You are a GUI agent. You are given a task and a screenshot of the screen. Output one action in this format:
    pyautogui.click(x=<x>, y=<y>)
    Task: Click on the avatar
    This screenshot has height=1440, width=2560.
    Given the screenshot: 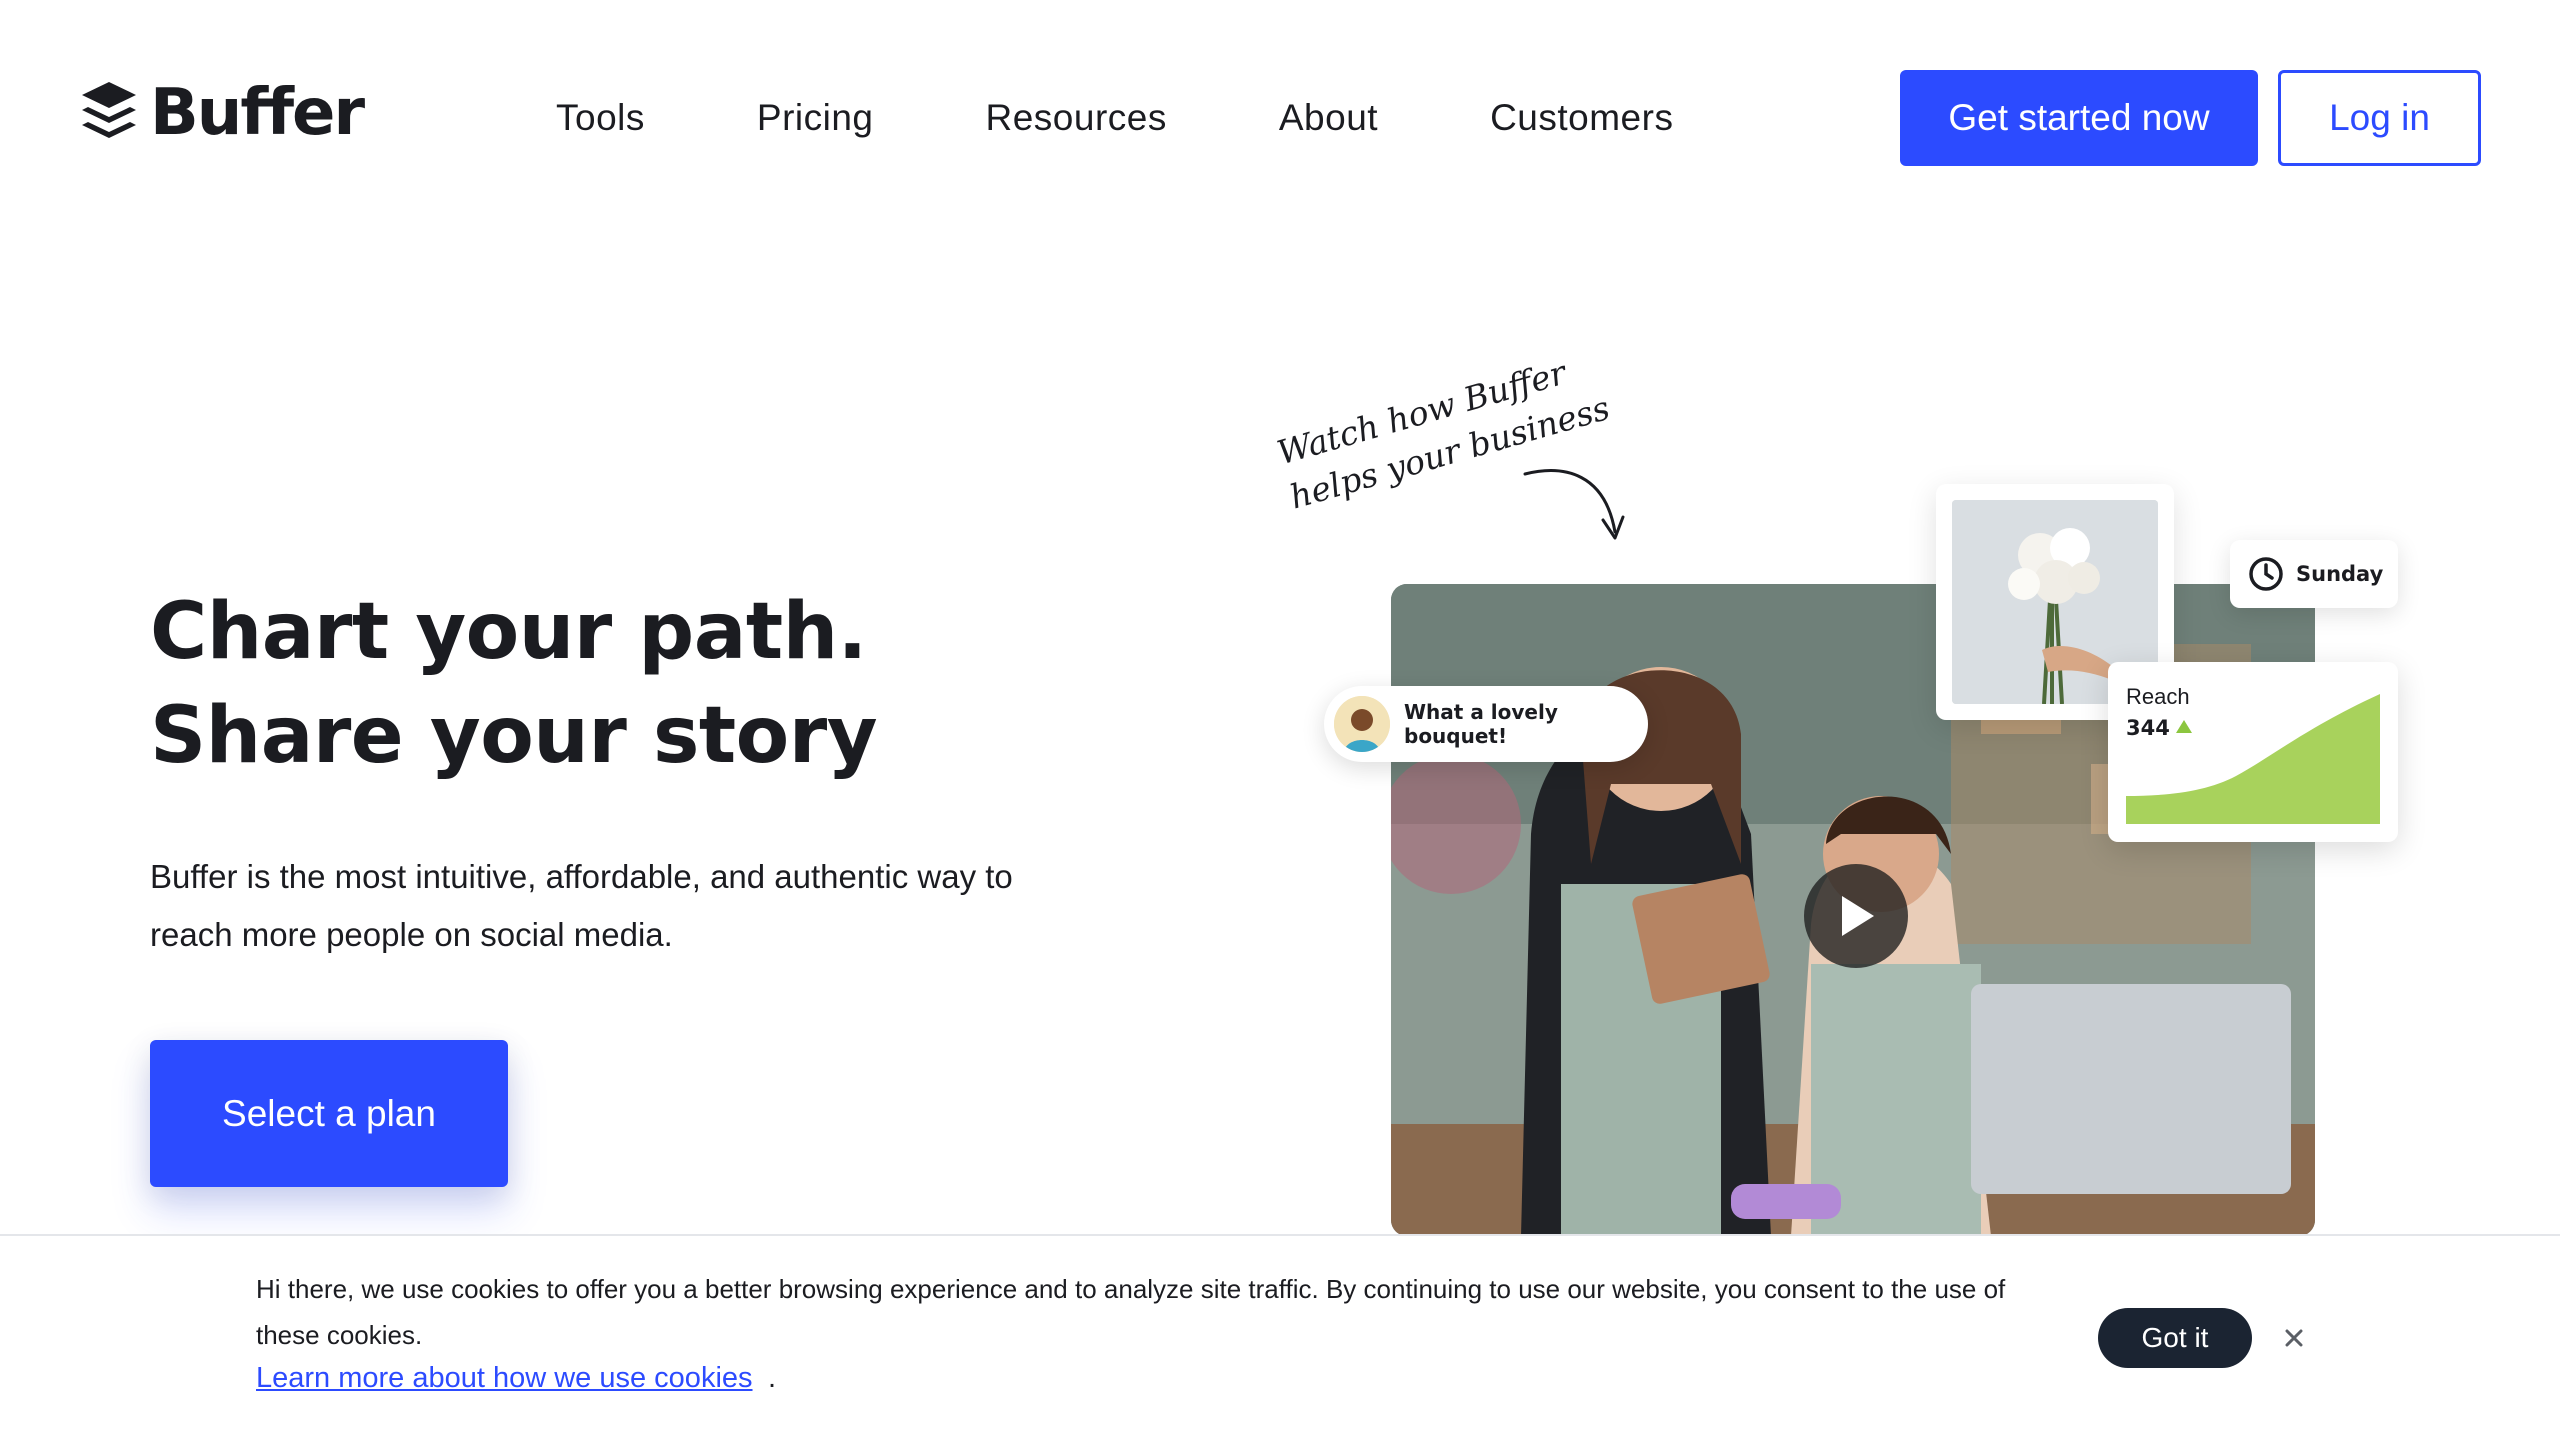 What is the action you would take?
    pyautogui.click(x=1362, y=724)
    